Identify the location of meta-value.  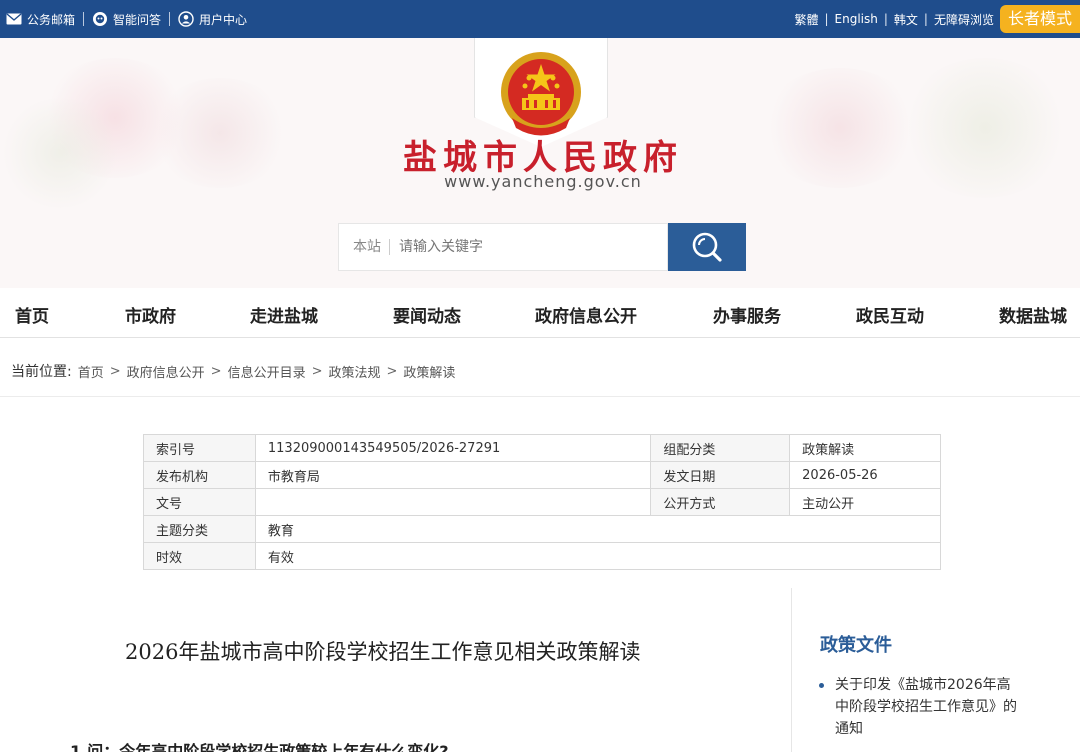
(453, 502).